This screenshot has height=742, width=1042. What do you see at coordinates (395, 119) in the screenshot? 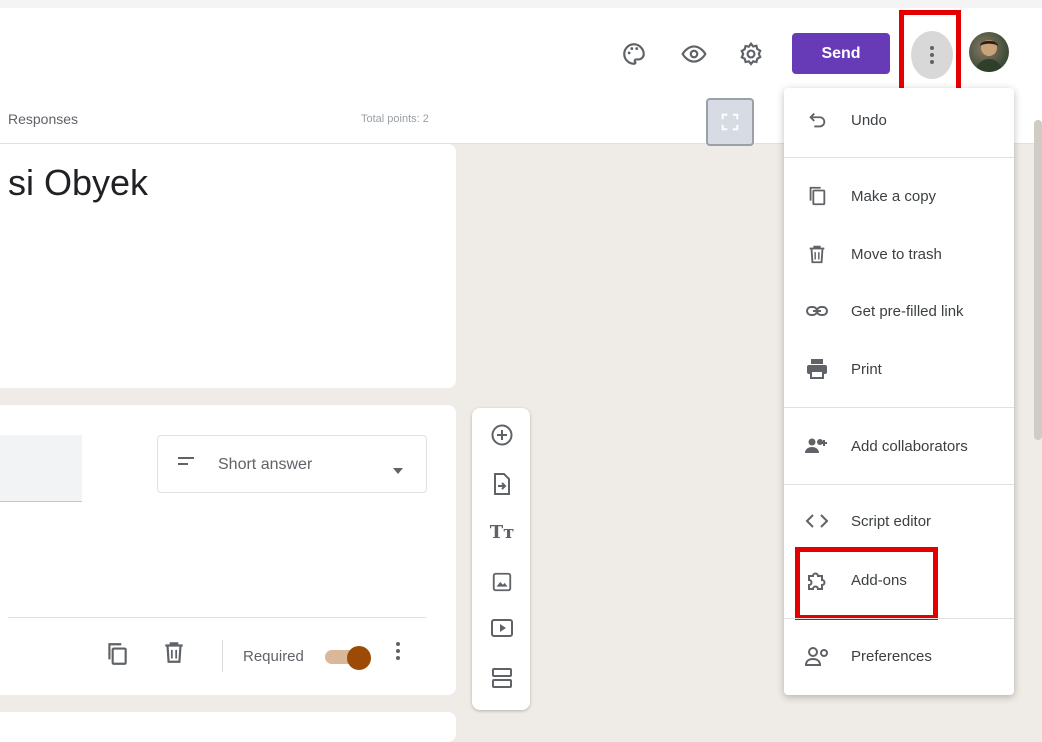
I see `total-points: Total points: 2` at bounding box center [395, 119].